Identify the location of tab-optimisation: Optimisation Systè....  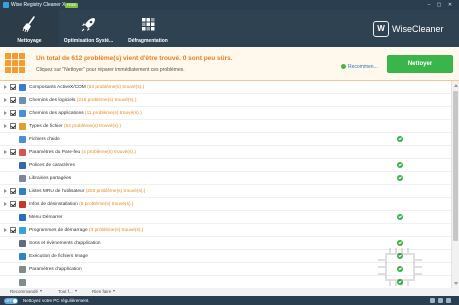
(88, 28).